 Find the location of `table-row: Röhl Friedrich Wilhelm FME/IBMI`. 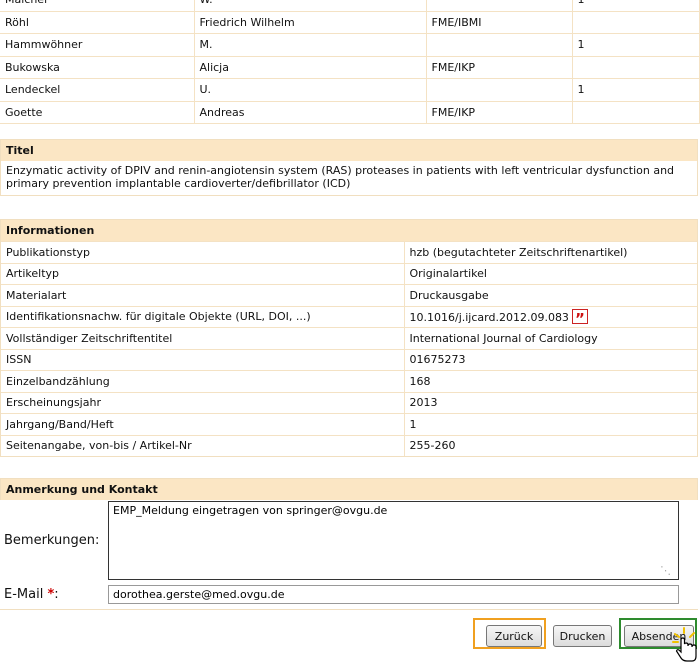

table-row: Röhl Friedrich Wilhelm FME/IBMI is located at coordinates (350, 22).